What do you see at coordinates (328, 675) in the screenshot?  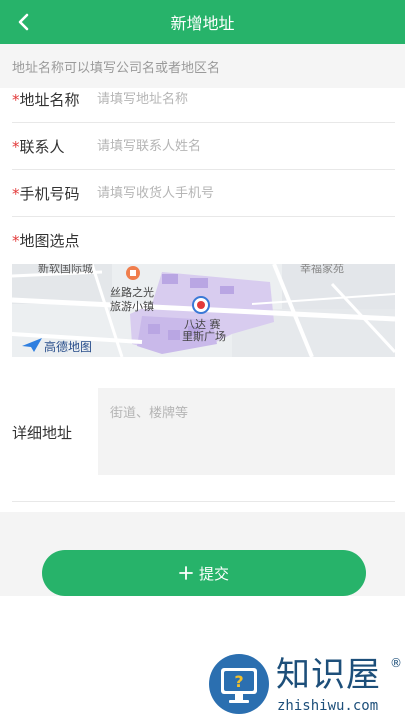 I see `watermark-title: 知识屋` at bounding box center [328, 675].